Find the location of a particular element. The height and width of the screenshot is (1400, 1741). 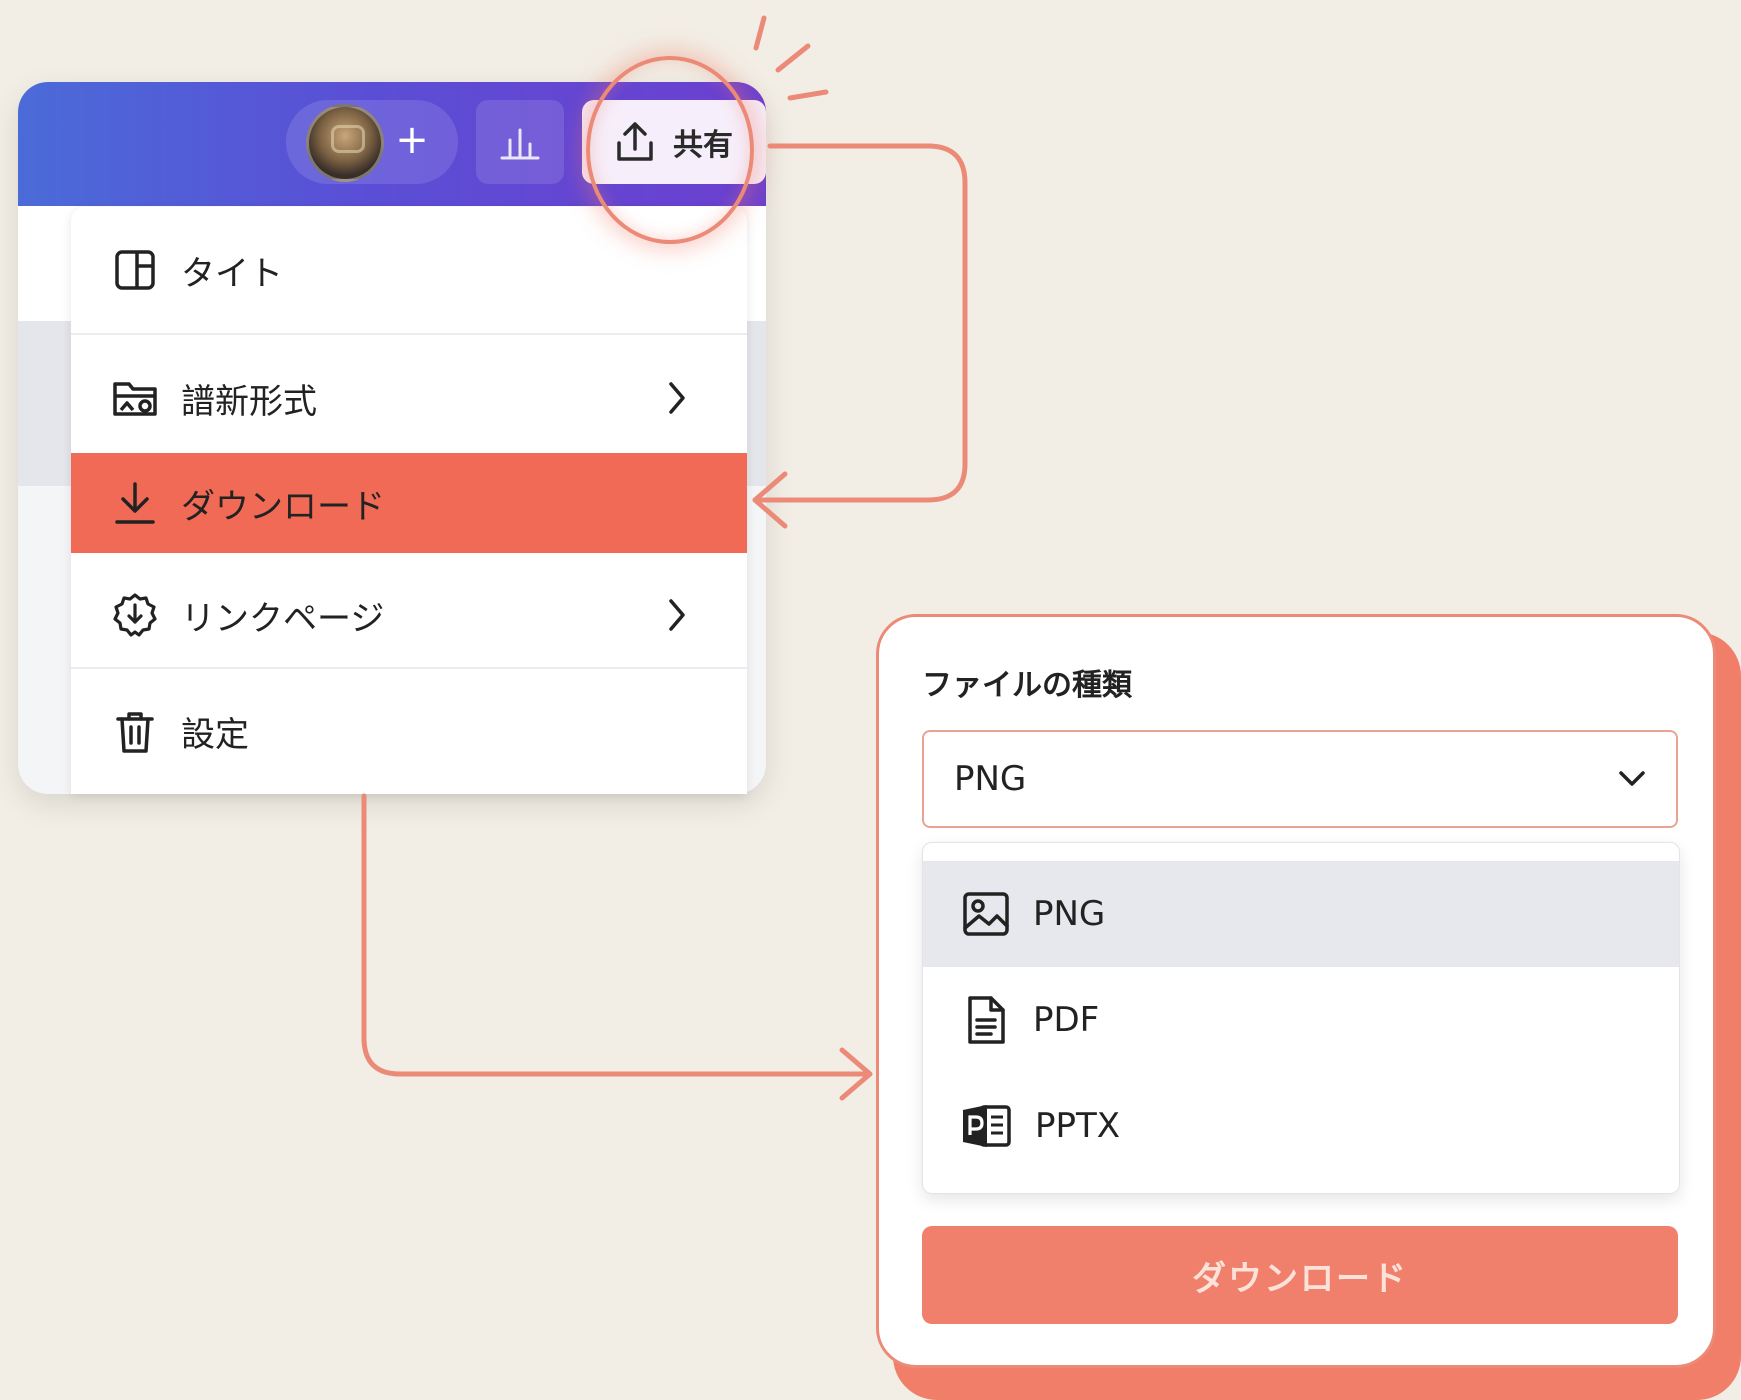

connector-share-to-download is located at coordinates (860, 323).